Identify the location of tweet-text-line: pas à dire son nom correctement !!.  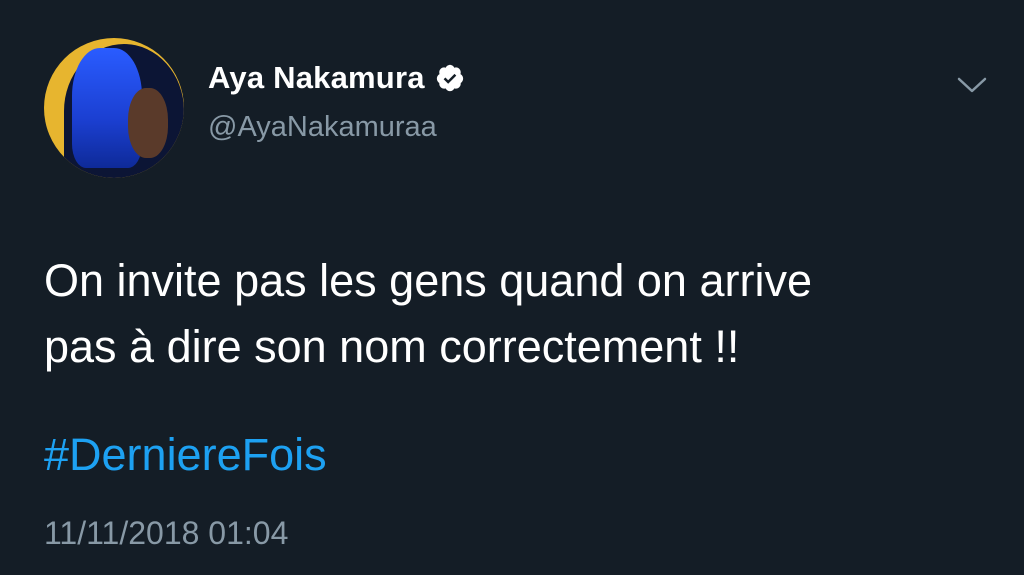
(392, 346).